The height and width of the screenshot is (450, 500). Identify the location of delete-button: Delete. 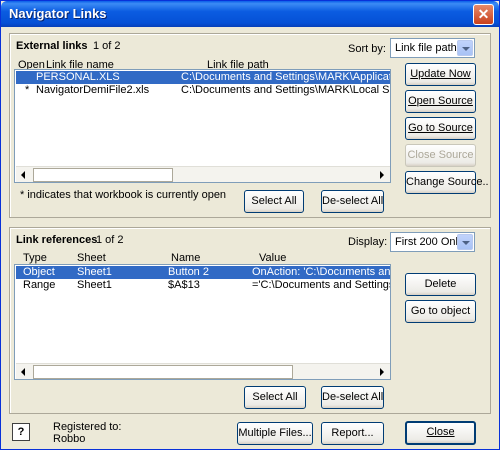
(440, 284).